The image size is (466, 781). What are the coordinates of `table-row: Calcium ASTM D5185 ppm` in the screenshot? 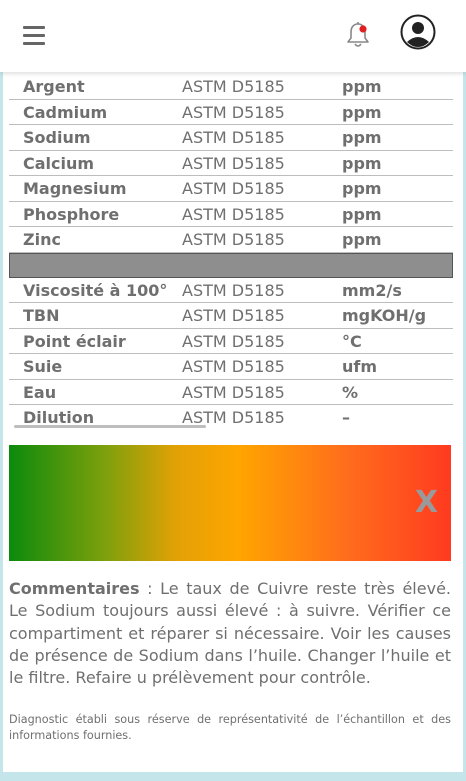 It's located at (231, 163).